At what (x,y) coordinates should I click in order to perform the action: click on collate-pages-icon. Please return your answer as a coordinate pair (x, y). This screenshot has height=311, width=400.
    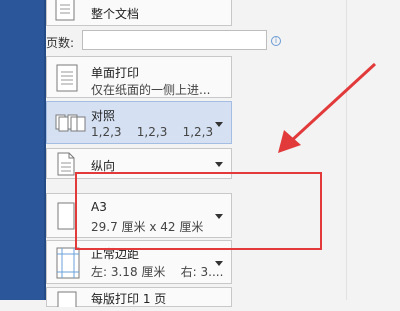
    Looking at the image, I should click on (71, 125).